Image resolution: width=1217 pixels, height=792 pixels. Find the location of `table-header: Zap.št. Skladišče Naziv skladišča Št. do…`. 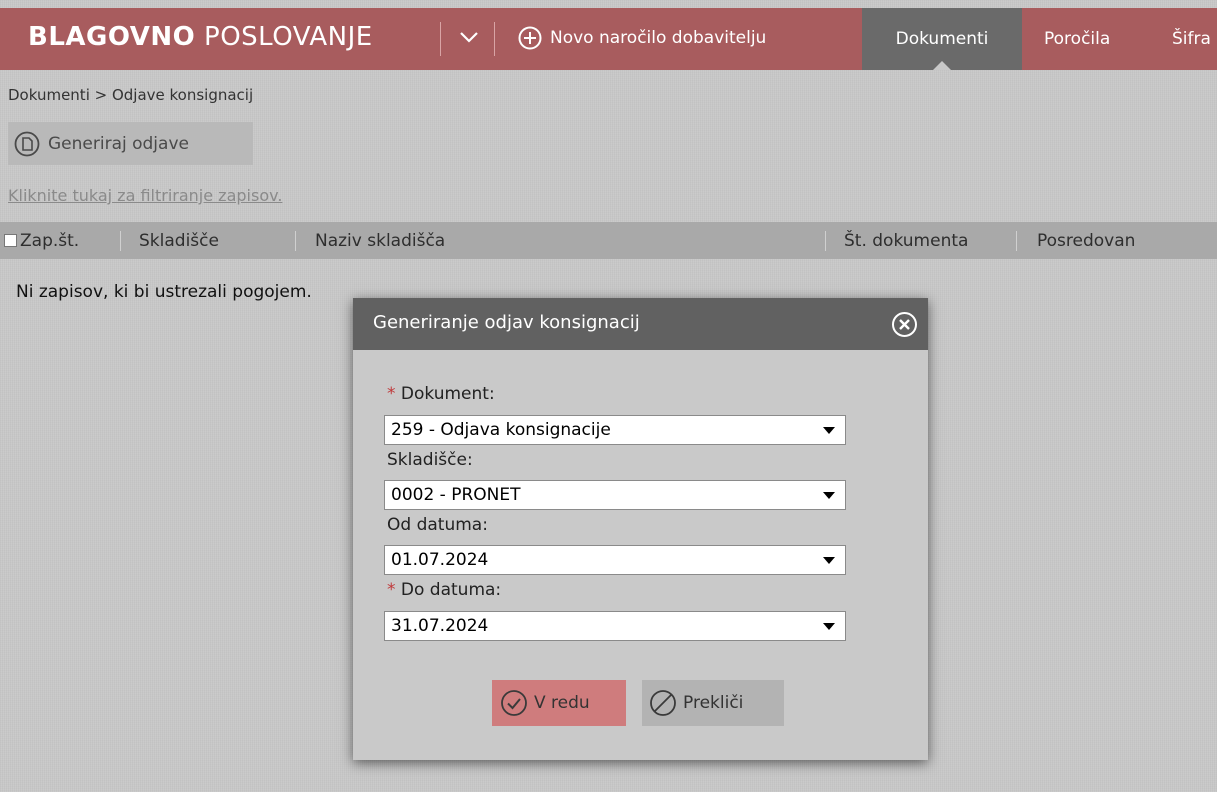

table-header: Zap.št. Skladišče Naziv skladišča Št. do… is located at coordinates (608, 240).